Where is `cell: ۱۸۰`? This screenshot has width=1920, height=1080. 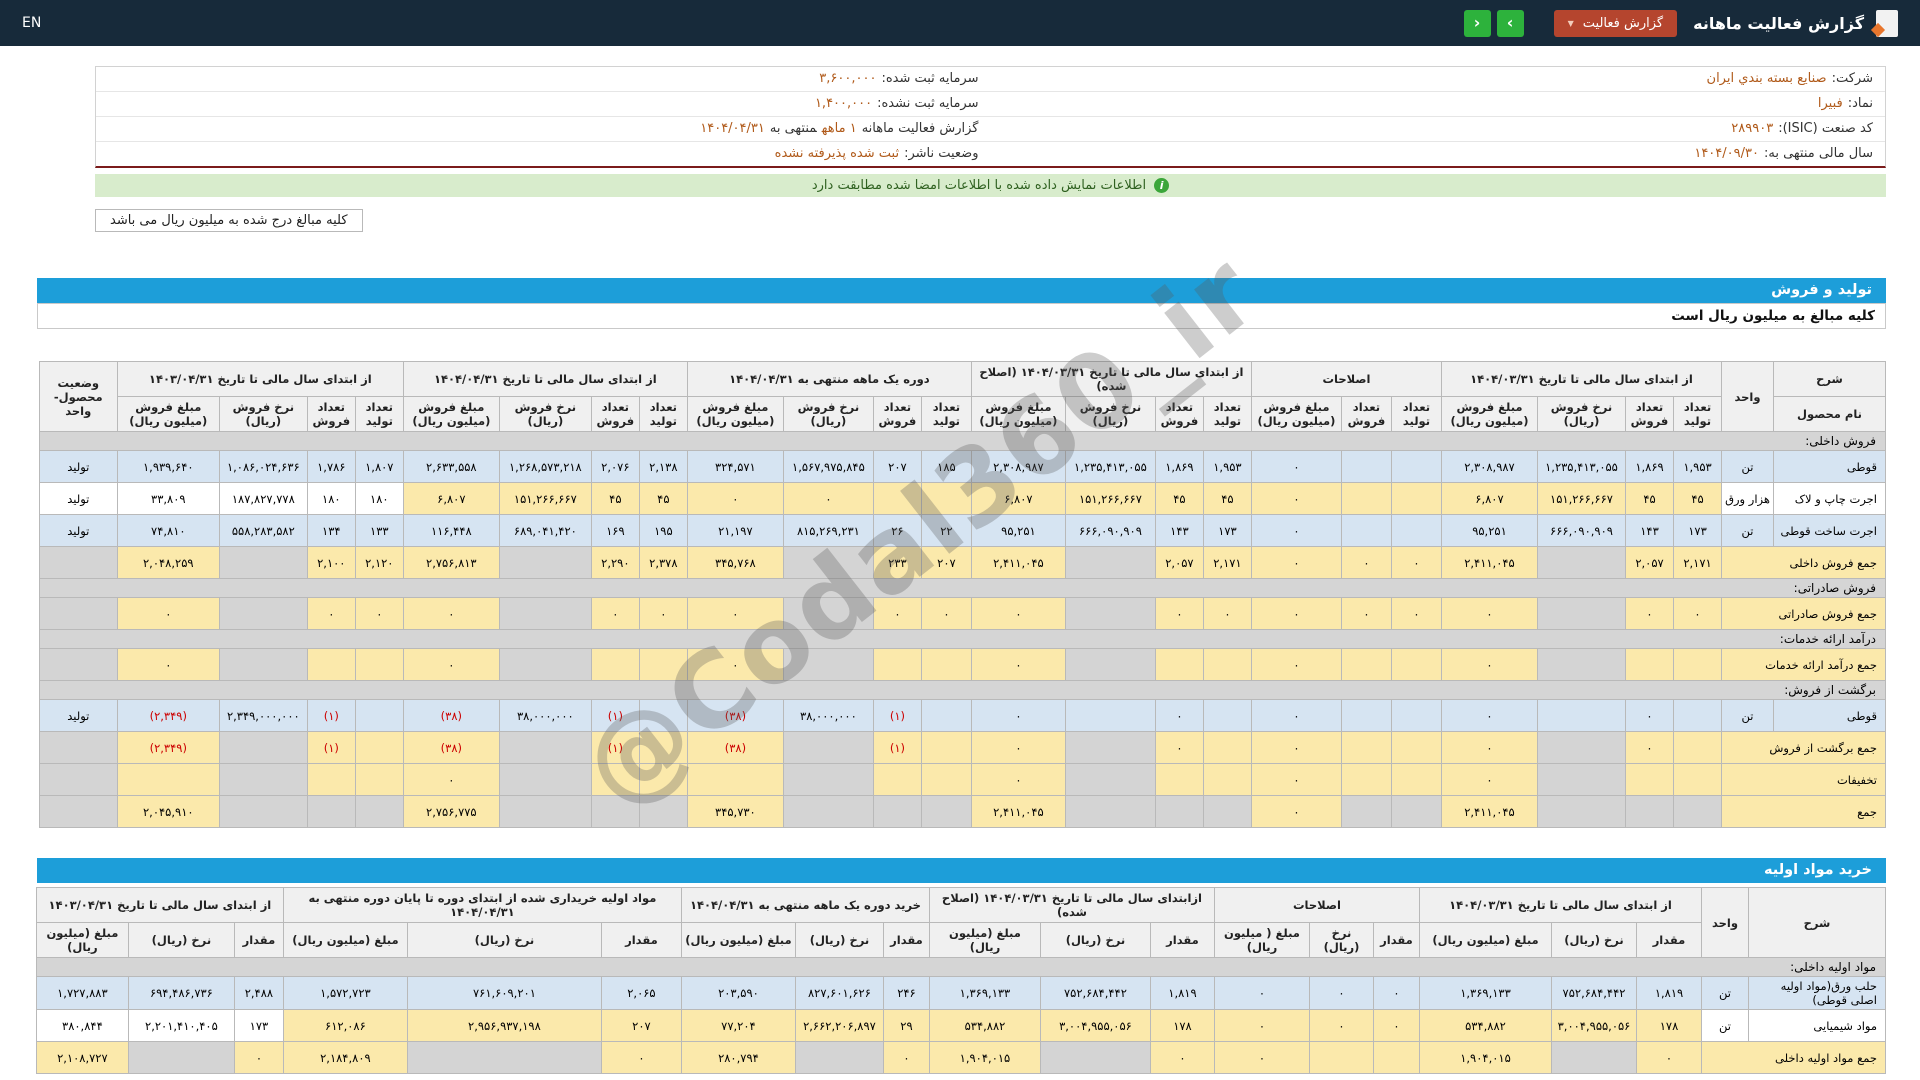 cell: ۱۸۰ is located at coordinates (379, 498).